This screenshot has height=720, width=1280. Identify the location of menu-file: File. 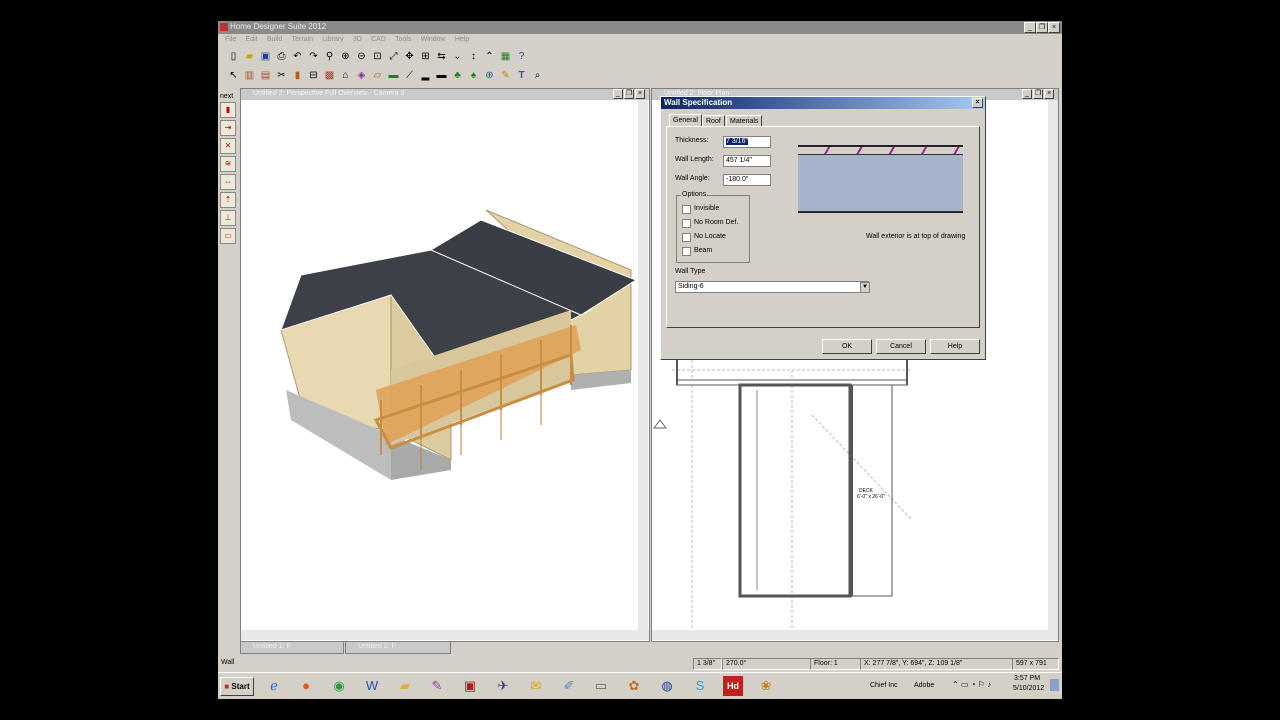
(230, 39).